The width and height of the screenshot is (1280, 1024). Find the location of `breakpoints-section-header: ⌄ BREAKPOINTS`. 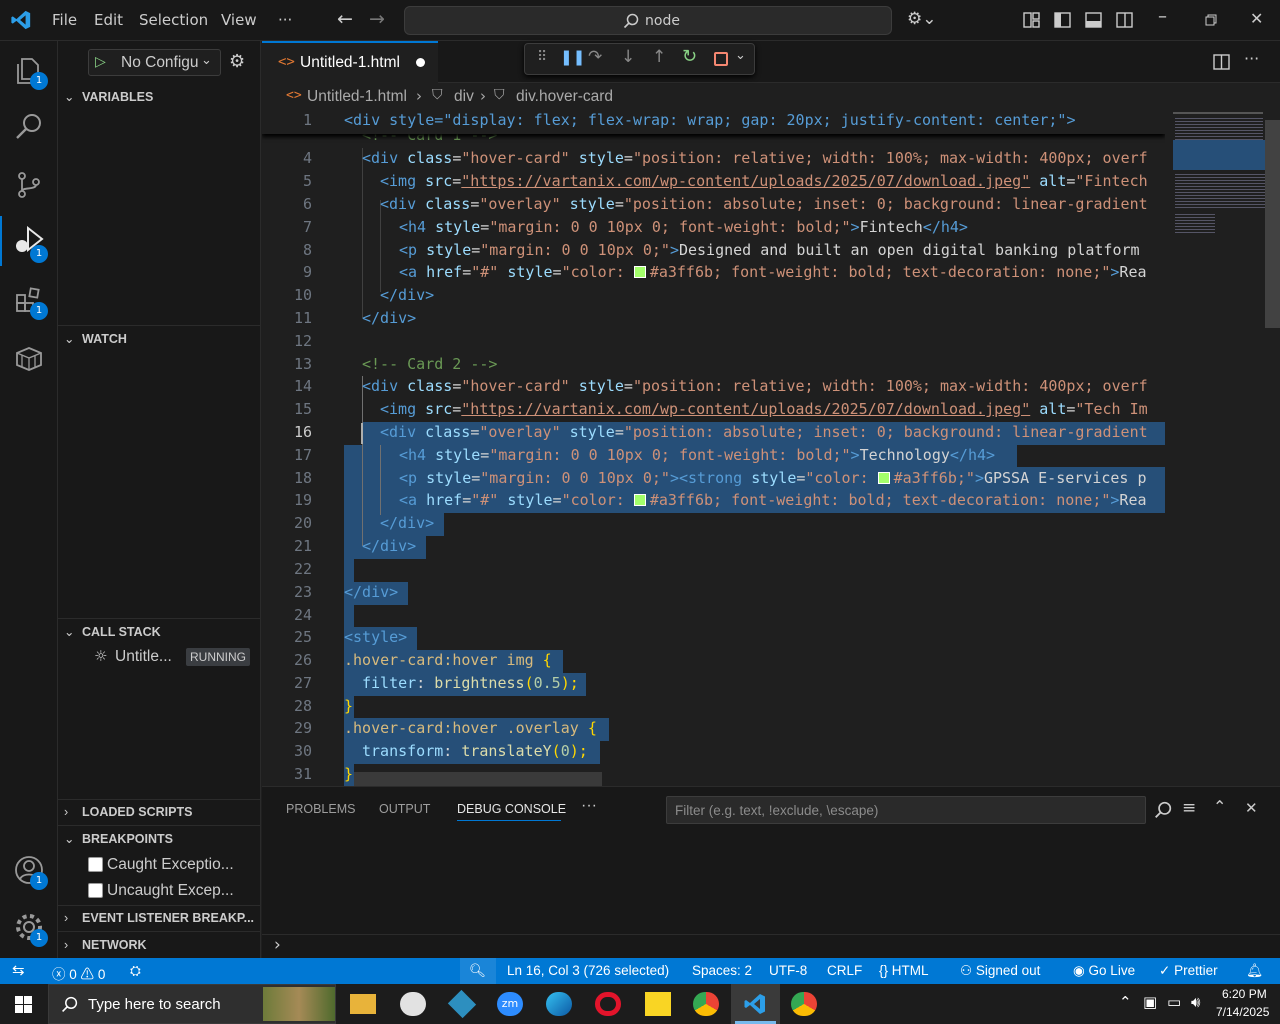

breakpoints-section-header: ⌄ BREAKPOINTS is located at coordinates (159, 839).